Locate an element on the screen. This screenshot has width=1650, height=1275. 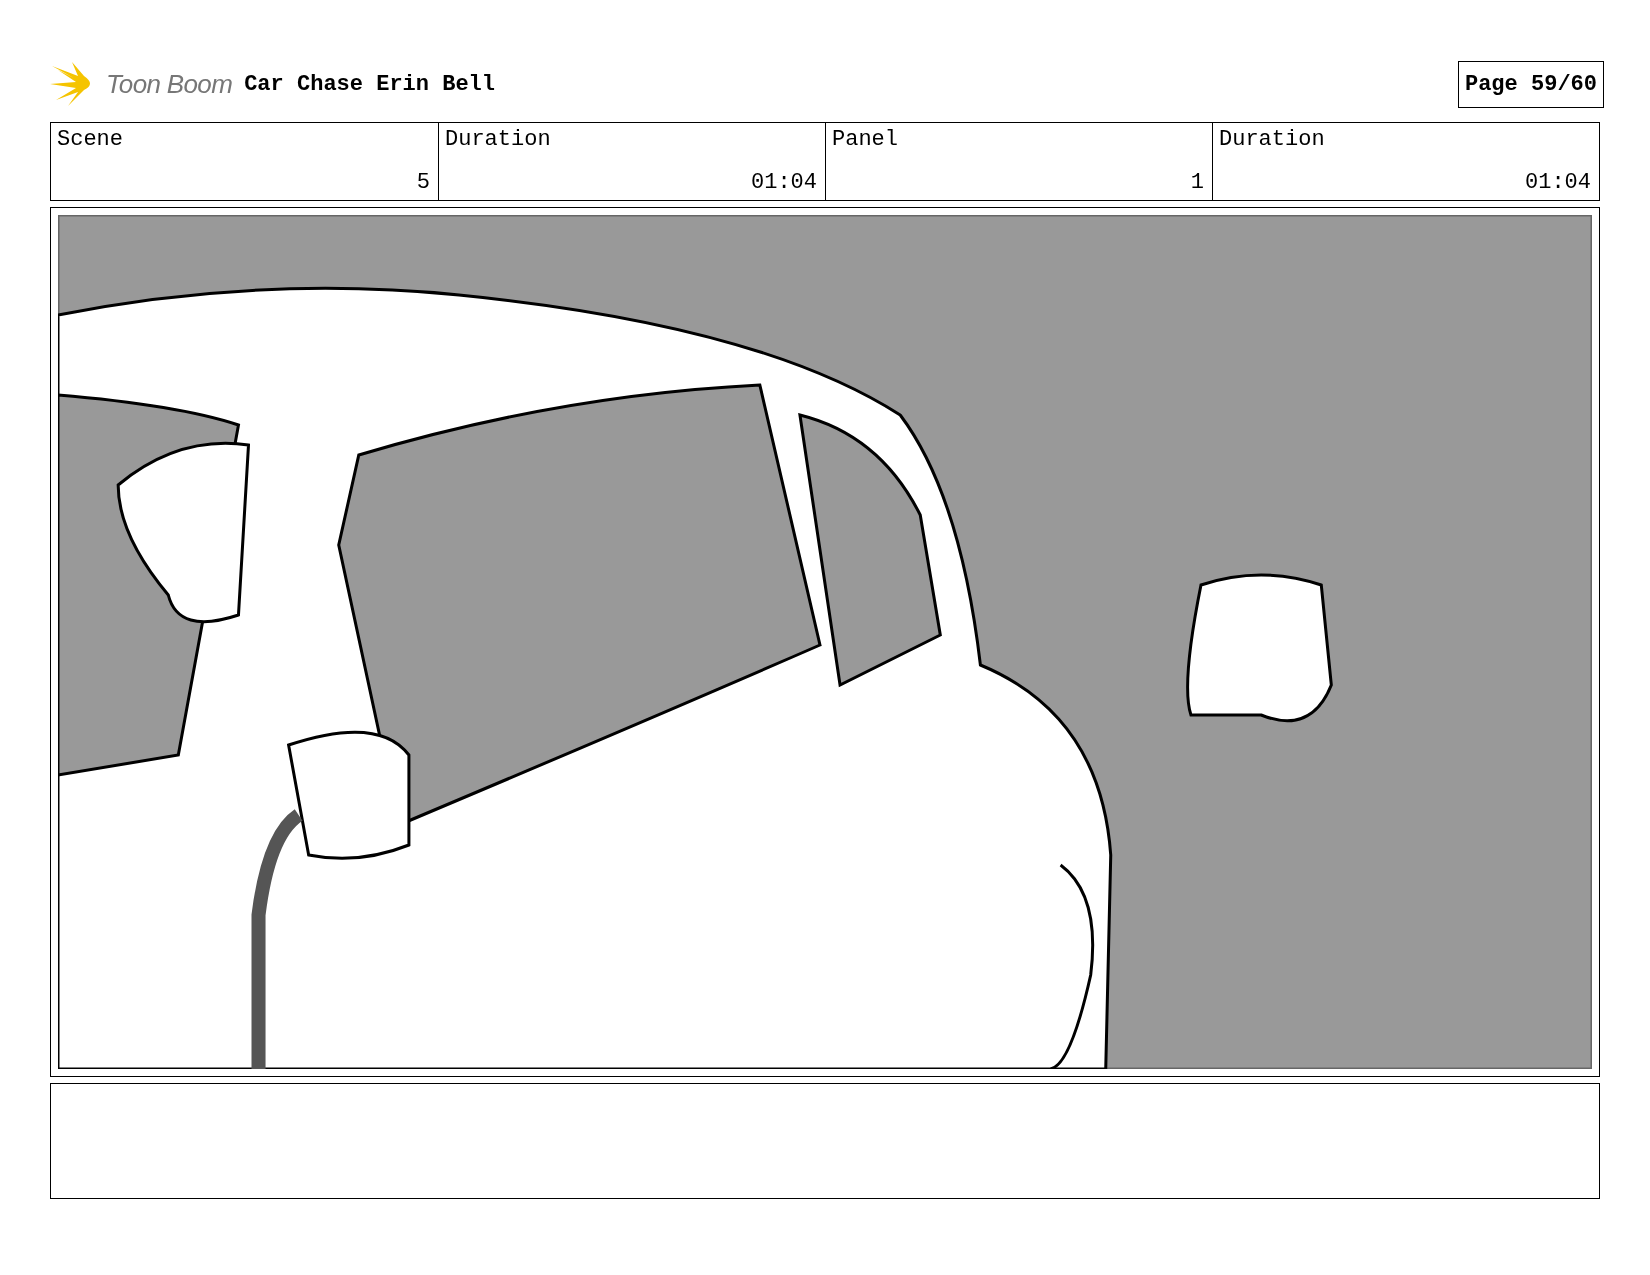
page-number: Page 59/60 is located at coordinates (1530, 84).